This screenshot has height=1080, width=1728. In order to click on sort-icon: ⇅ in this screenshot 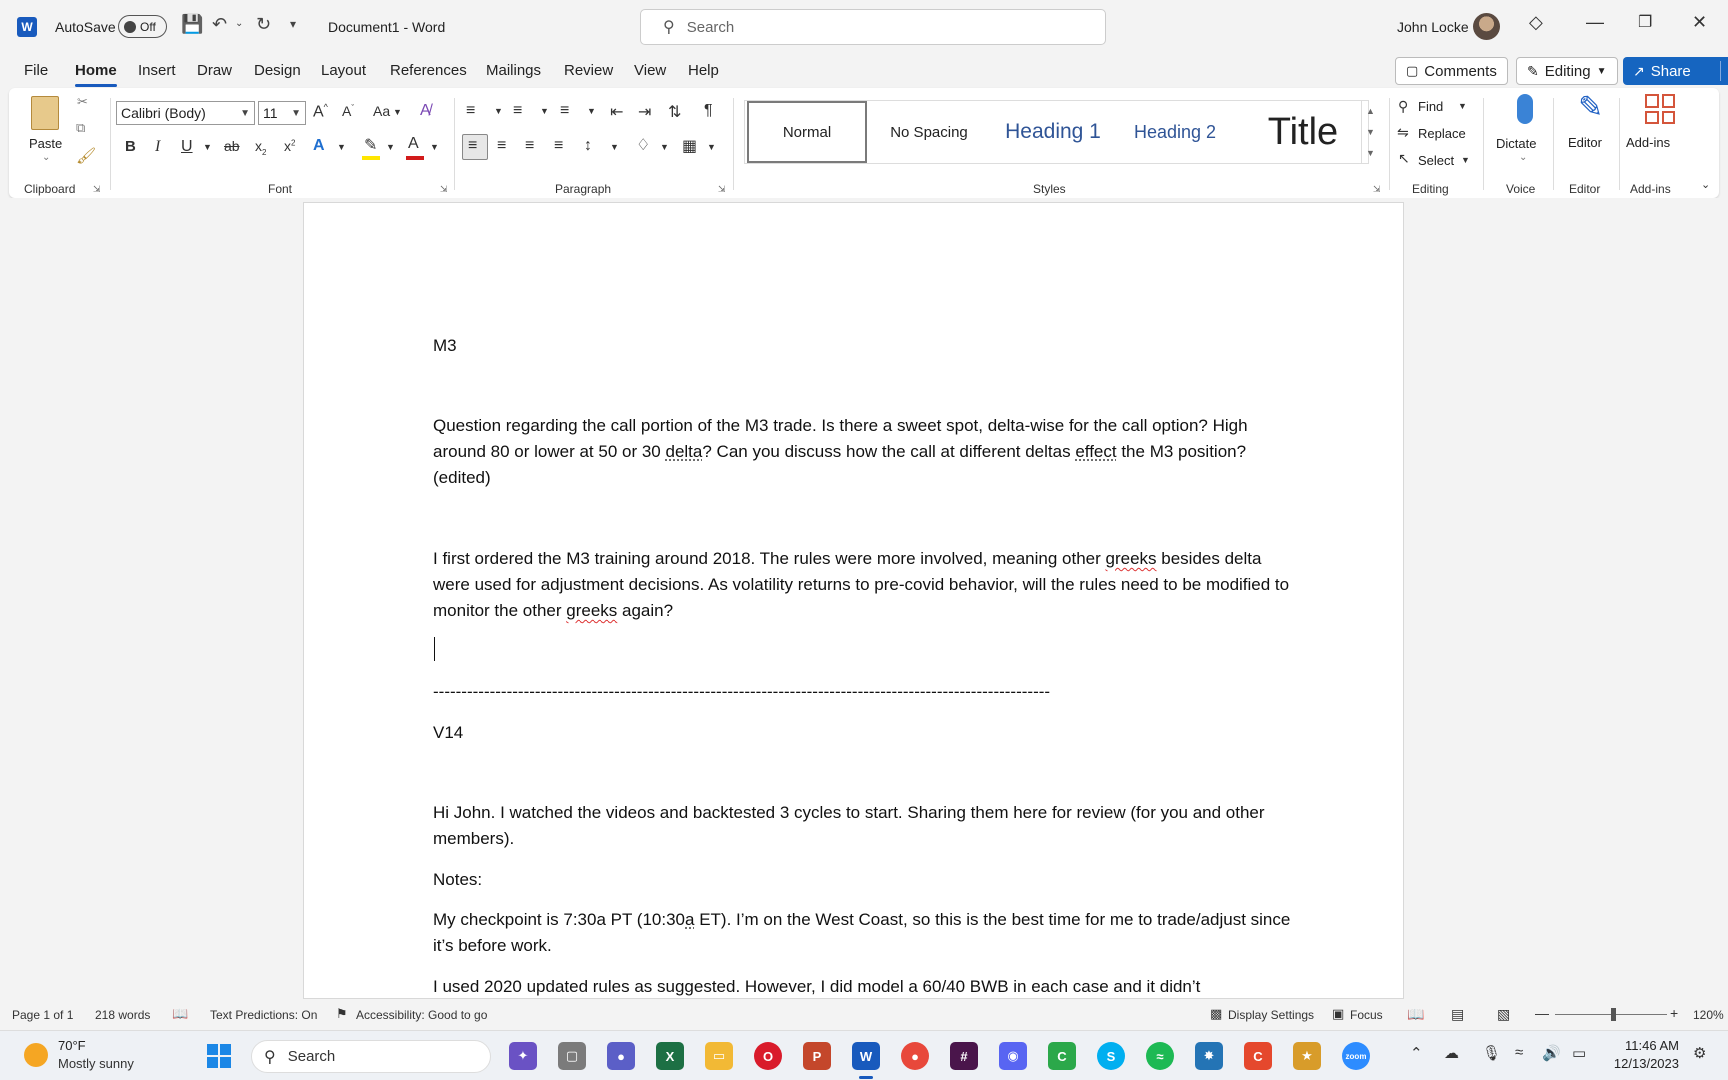, I will do `click(674, 112)`.